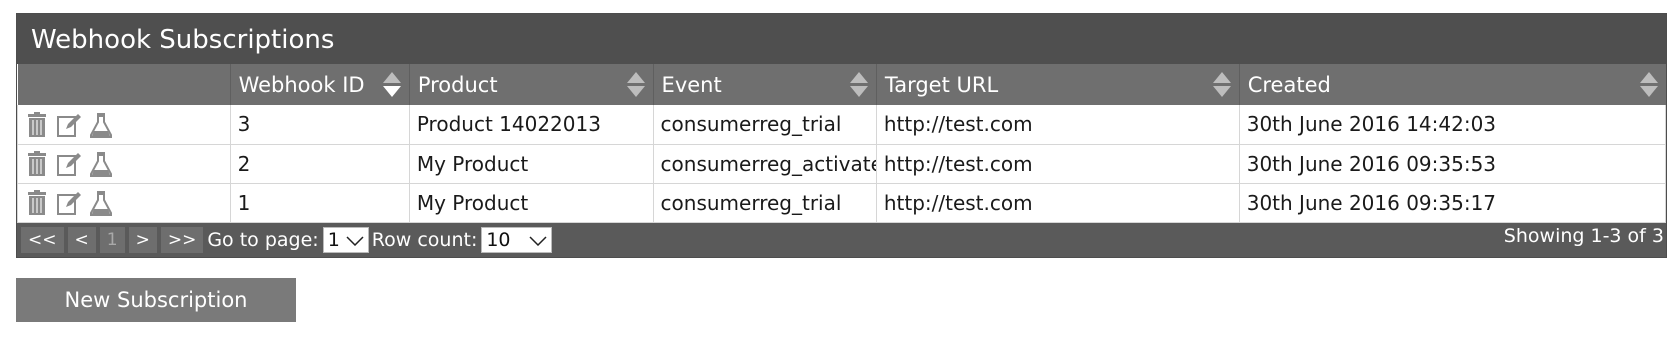  Describe the element at coordinates (1452, 202) in the screenshot. I see `cell-created: 30th June 2016 09:35:17` at that location.